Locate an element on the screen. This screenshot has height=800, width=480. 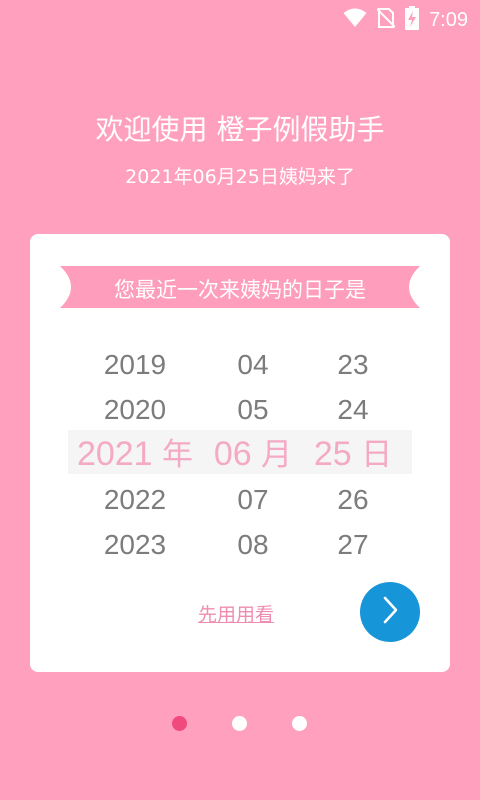
month-option: 05 is located at coordinates (253, 409).